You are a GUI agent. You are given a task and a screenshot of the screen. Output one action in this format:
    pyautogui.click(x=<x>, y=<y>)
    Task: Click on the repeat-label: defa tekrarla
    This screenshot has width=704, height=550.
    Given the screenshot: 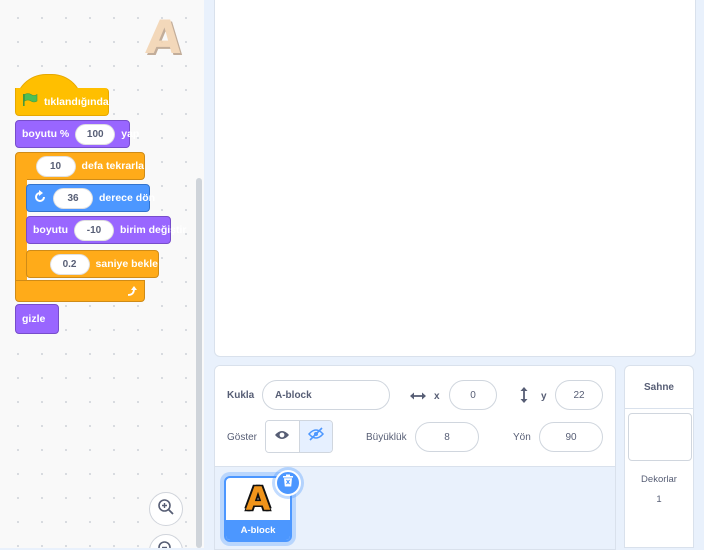 What is the action you would take?
    pyautogui.click(x=112, y=166)
    